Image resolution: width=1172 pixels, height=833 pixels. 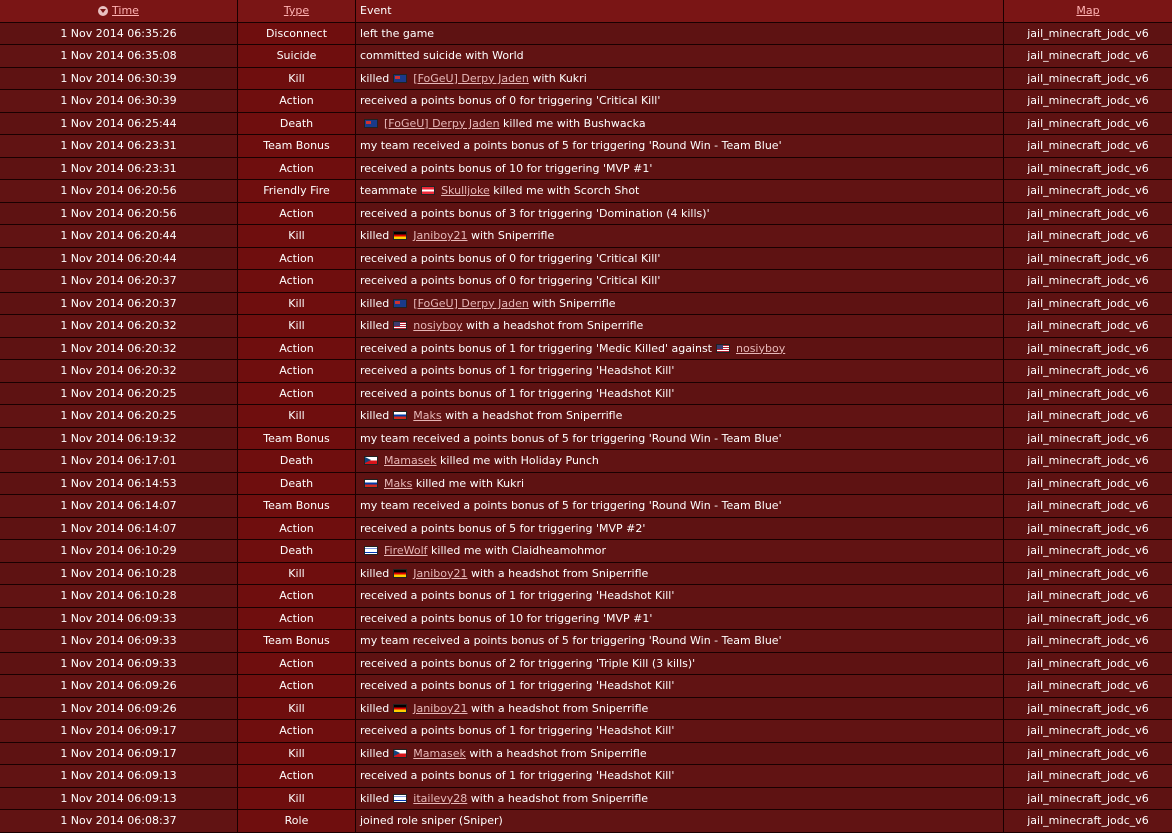 What do you see at coordinates (680, 56) in the screenshot?
I see `event-cell: committed suicide with World` at bounding box center [680, 56].